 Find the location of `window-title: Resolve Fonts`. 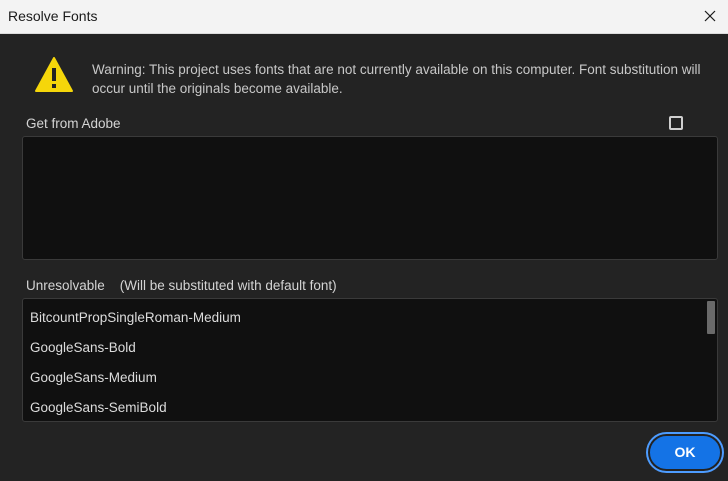

window-title: Resolve Fonts is located at coordinates (53, 16).